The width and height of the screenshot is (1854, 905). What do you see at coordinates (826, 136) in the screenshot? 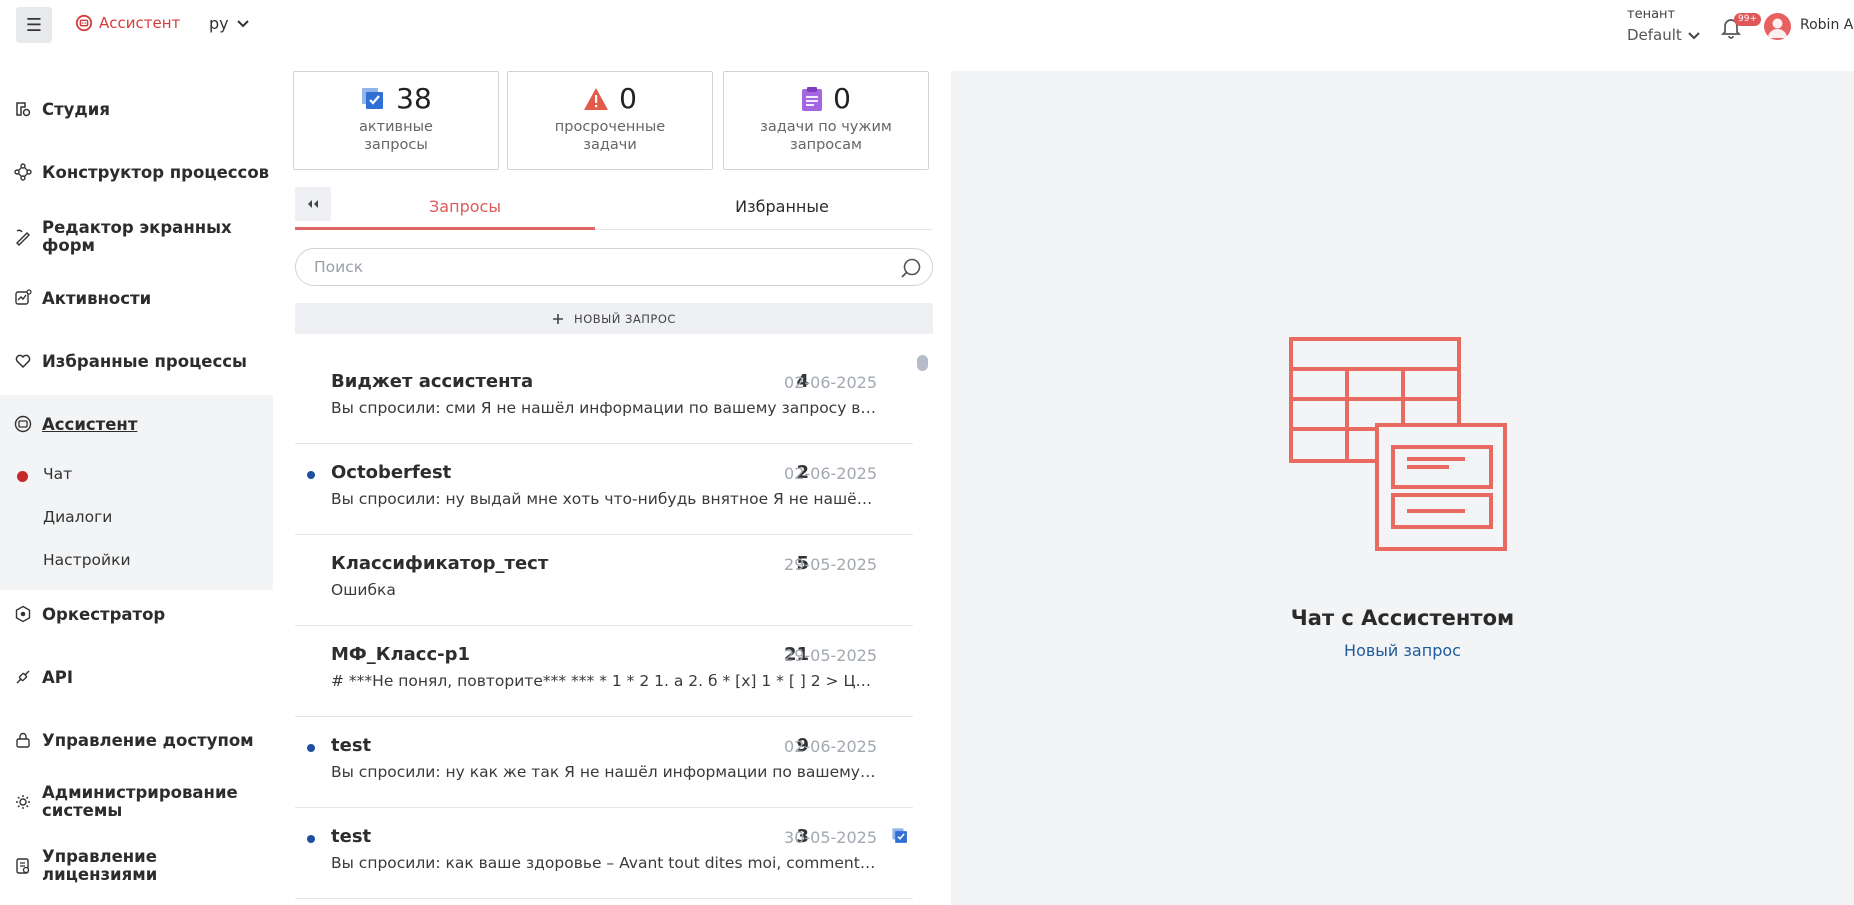
I see `stat-label: задачи по чужим запросам` at bounding box center [826, 136].